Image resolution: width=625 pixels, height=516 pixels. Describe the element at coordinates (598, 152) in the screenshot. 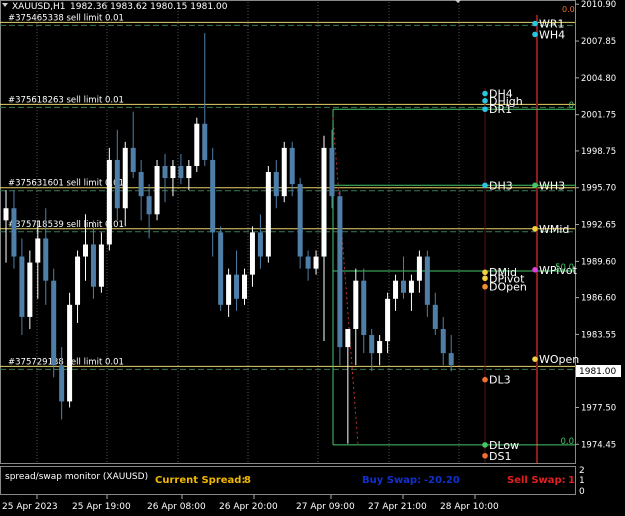

I see `price-tick-label: 1998.75` at that location.